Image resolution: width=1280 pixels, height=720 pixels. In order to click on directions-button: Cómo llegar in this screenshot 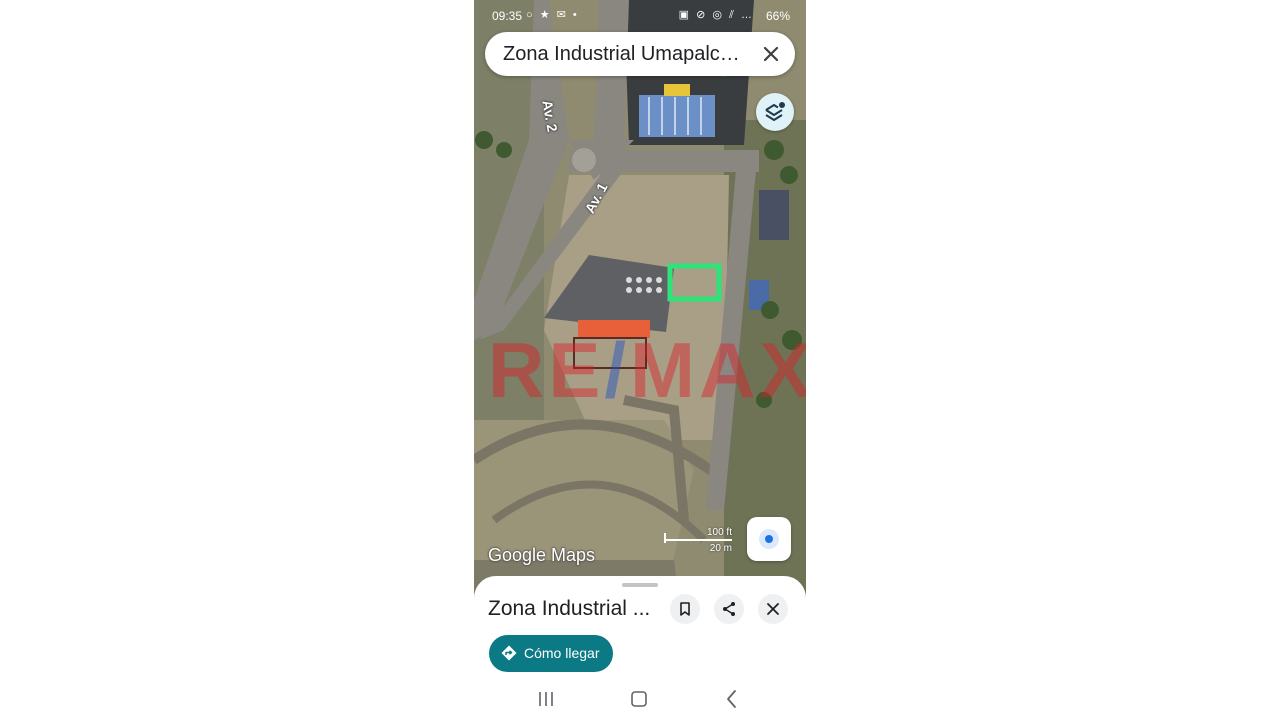, I will do `click(551, 653)`.